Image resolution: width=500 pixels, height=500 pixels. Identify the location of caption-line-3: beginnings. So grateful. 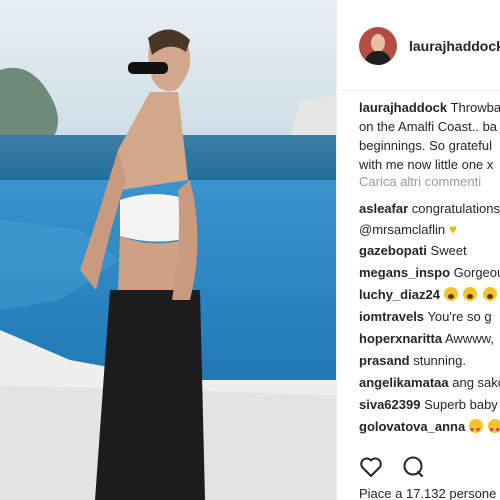
(425, 145).